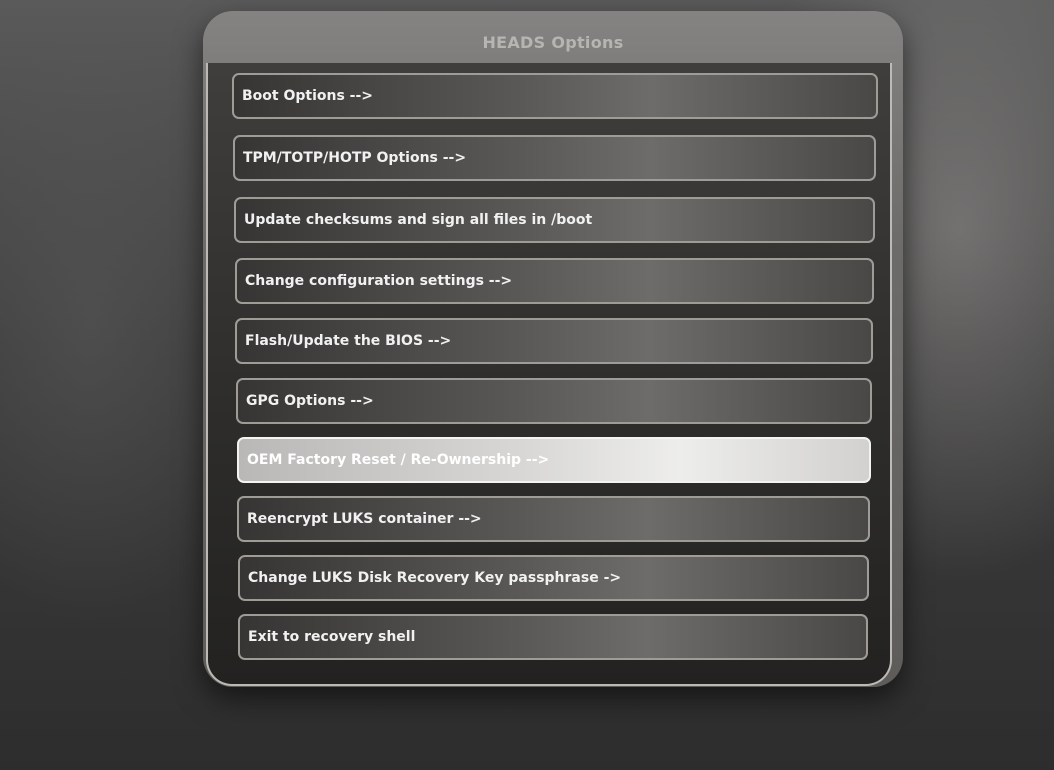 The height and width of the screenshot is (770, 1054). Describe the element at coordinates (554, 401) in the screenshot. I see `menu-item-gpg-options: GPG Options -->` at that location.